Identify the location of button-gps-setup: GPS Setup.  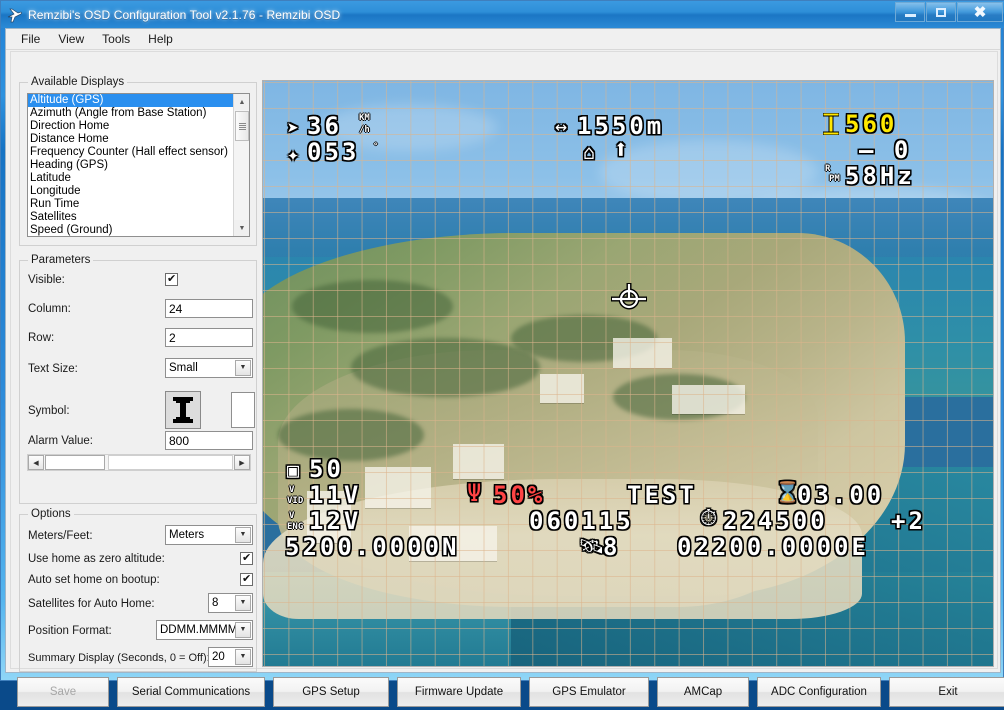
(331, 692).